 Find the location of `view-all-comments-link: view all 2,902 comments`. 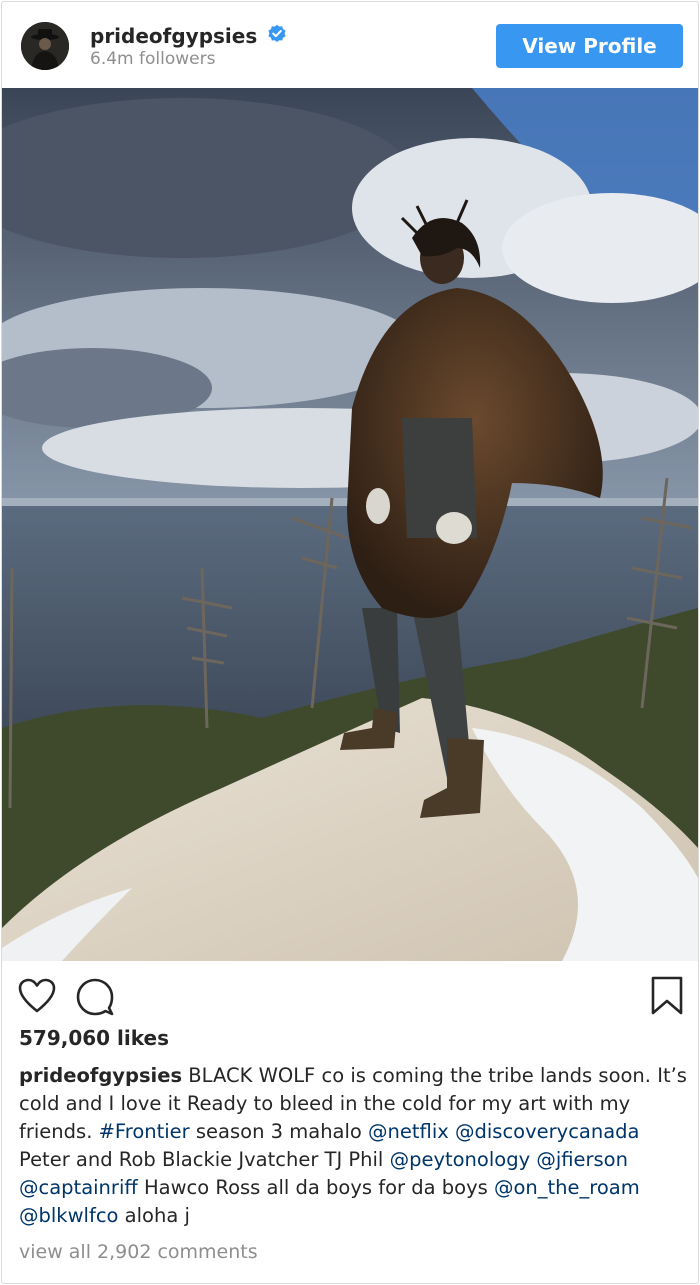

view-all-comments-link: view all 2,902 comments is located at coordinates (138, 1252).